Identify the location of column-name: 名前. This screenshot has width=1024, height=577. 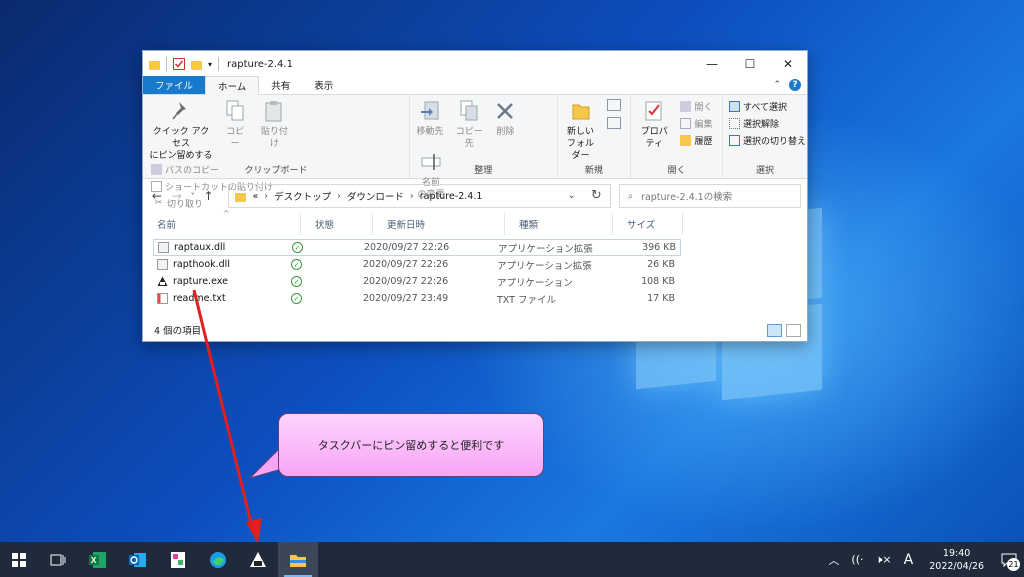
(222, 224).